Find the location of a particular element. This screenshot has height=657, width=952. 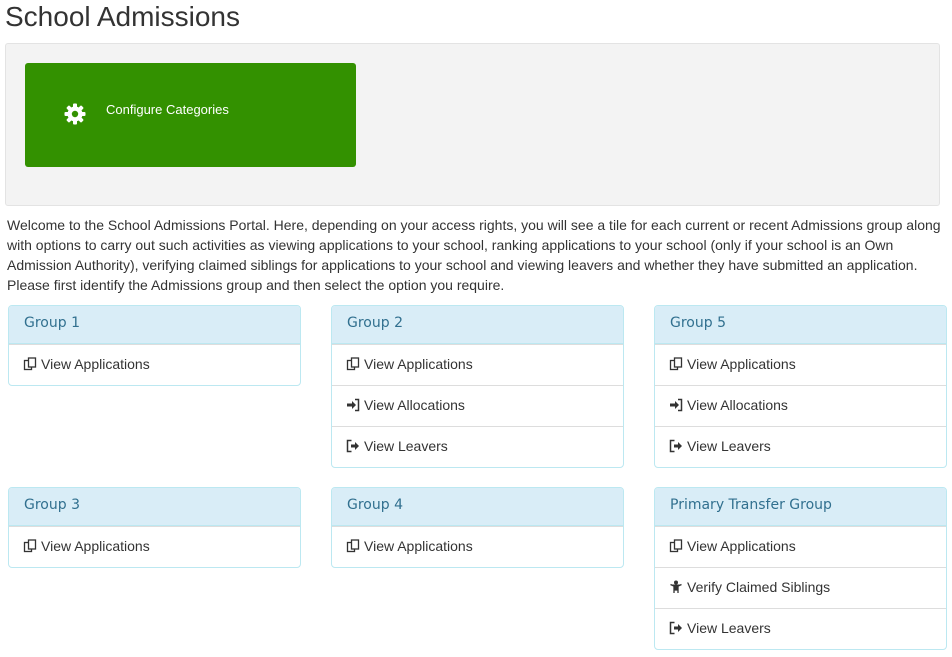

group-panel: Group 1 View Applications is located at coordinates (154, 345).